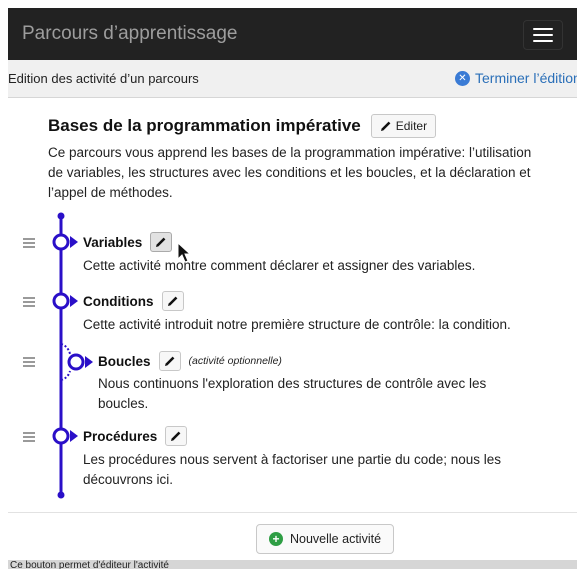  I want to click on app-brand: Parcours d’apprentissage, so click(129, 34).